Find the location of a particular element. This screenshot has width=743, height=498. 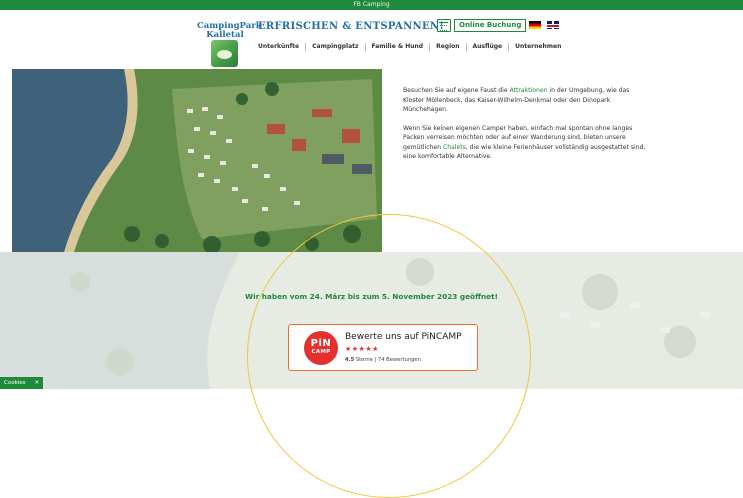

nav-item-region: Region is located at coordinates (447, 47).